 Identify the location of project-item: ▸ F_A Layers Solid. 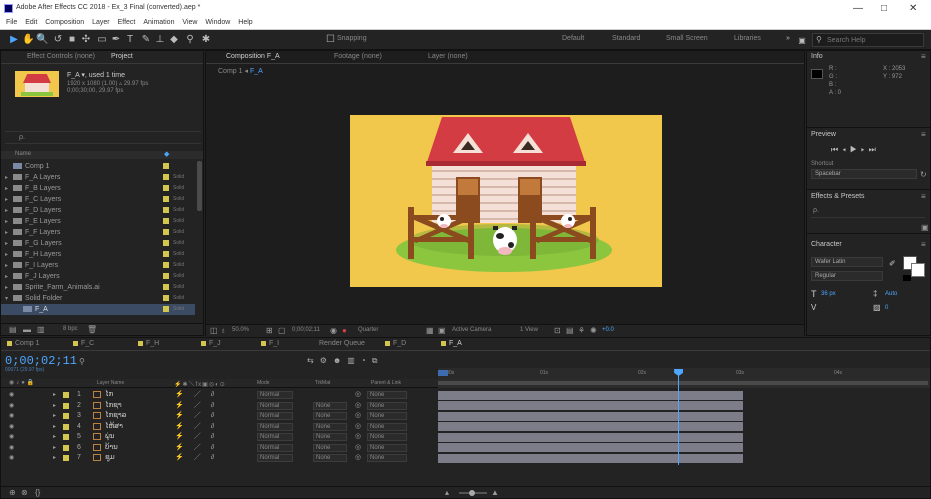
(98, 177).